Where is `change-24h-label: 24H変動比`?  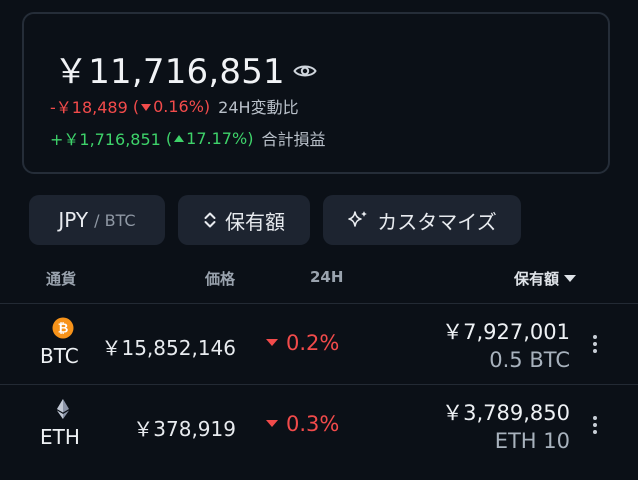
change-24h-label: 24H変動比 is located at coordinates (258, 107).